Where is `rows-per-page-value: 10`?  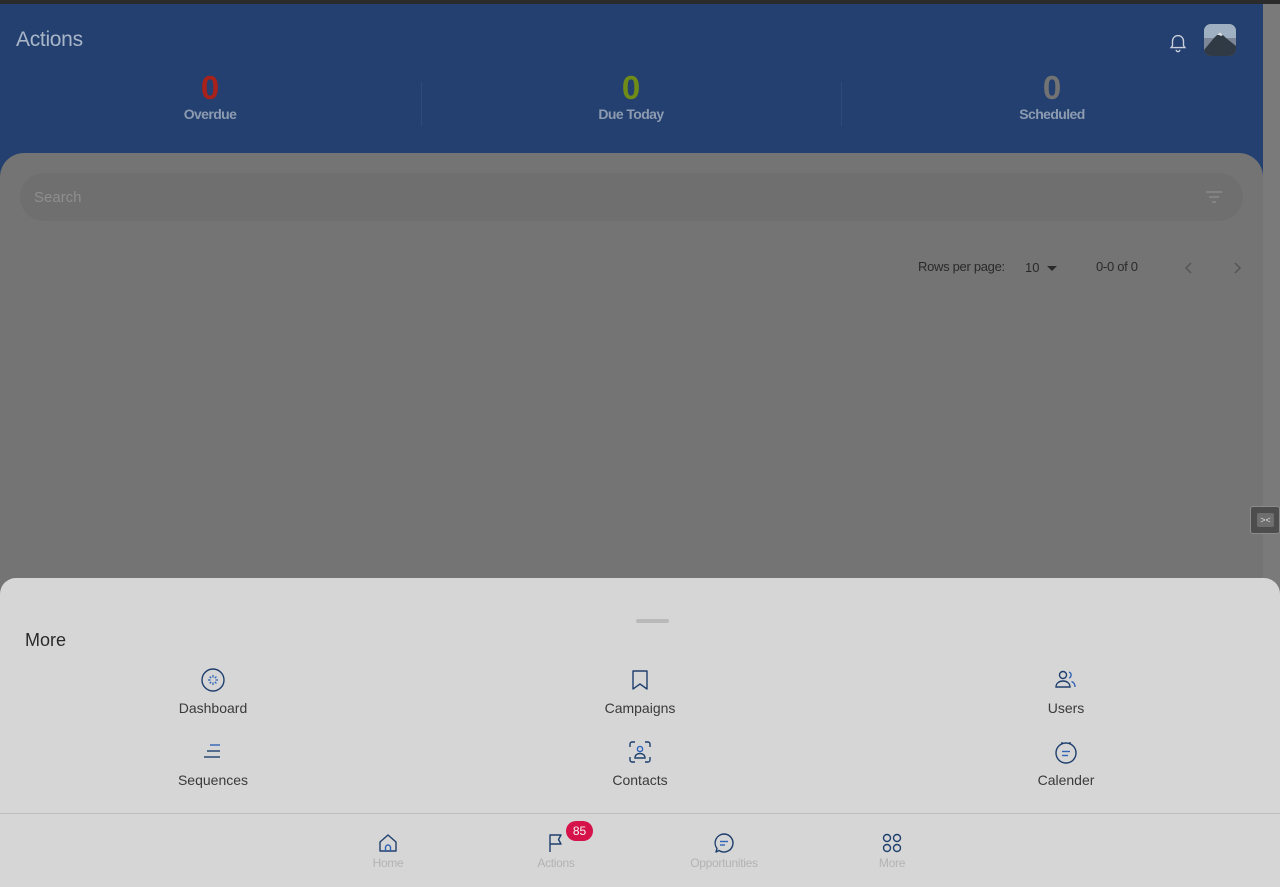
rows-per-page-value: 10 is located at coordinates (1032, 267).